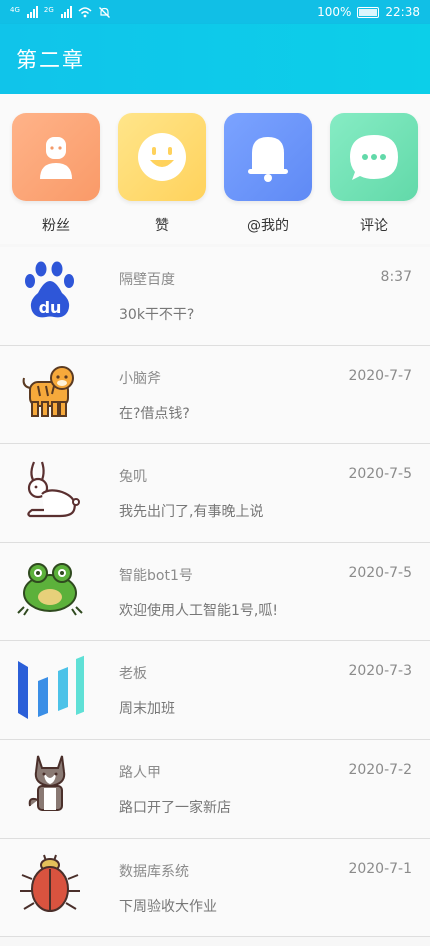 This screenshot has width=430, height=946. I want to click on sim2-network-label: 2G, so click(48, 9).